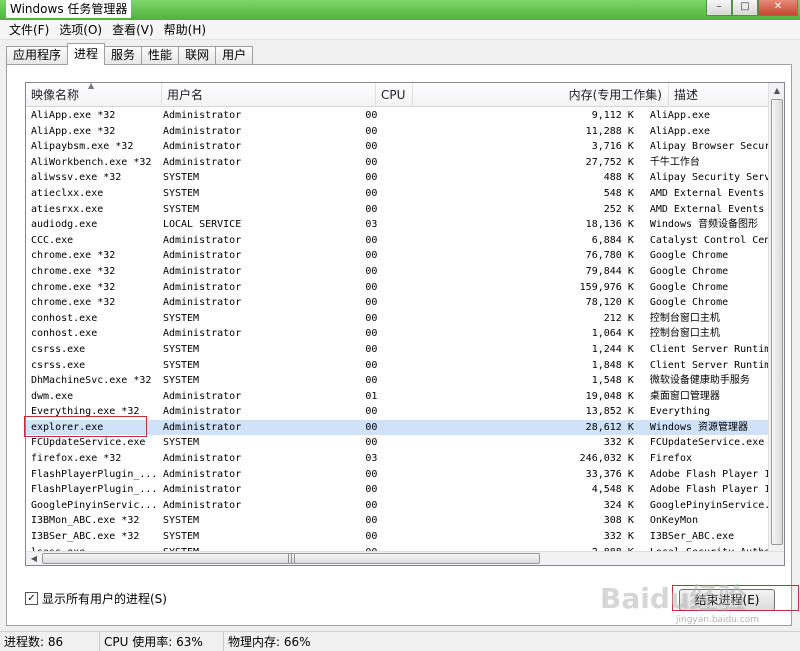  What do you see at coordinates (710, 240) in the screenshot?
I see `process-description: Catalyst Control Cent` at bounding box center [710, 240].